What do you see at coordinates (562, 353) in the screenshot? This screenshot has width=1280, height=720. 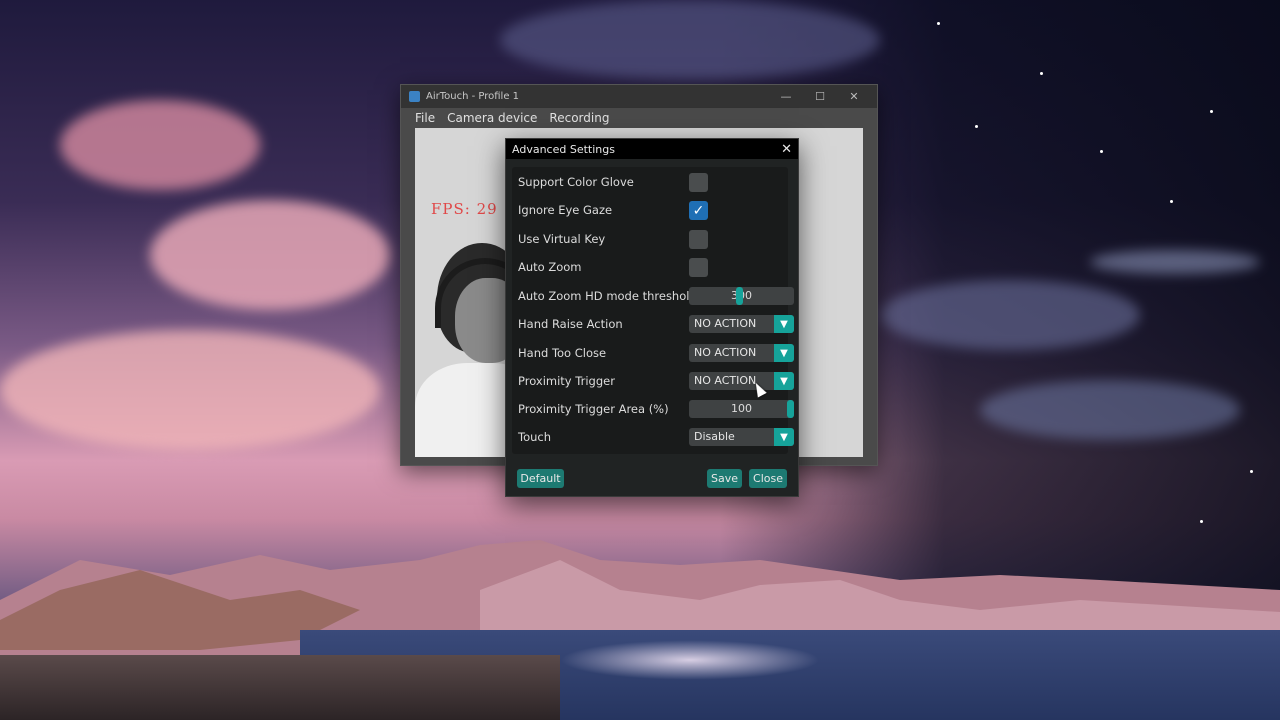 I see `setting-label: Hand Too Close` at bounding box center [562, 353].